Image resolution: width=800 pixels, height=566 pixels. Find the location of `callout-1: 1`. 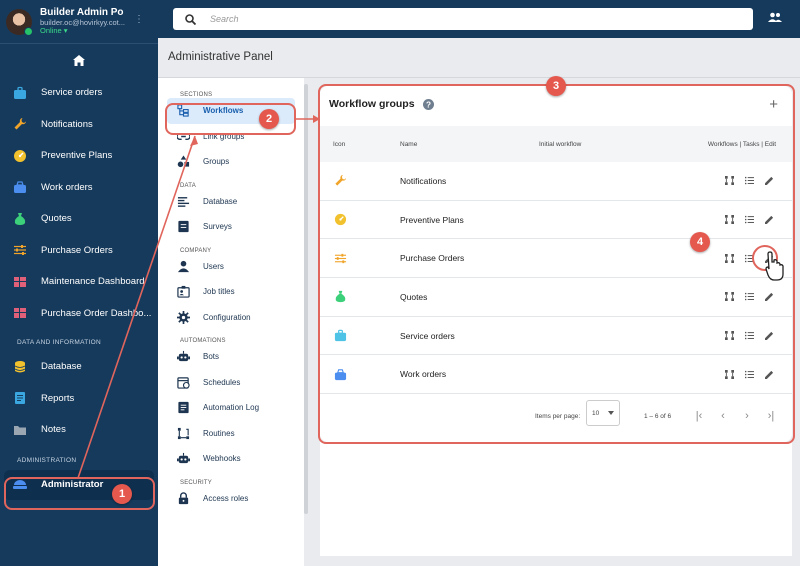

callout-1: 1 is located at coordinates (122, 494).